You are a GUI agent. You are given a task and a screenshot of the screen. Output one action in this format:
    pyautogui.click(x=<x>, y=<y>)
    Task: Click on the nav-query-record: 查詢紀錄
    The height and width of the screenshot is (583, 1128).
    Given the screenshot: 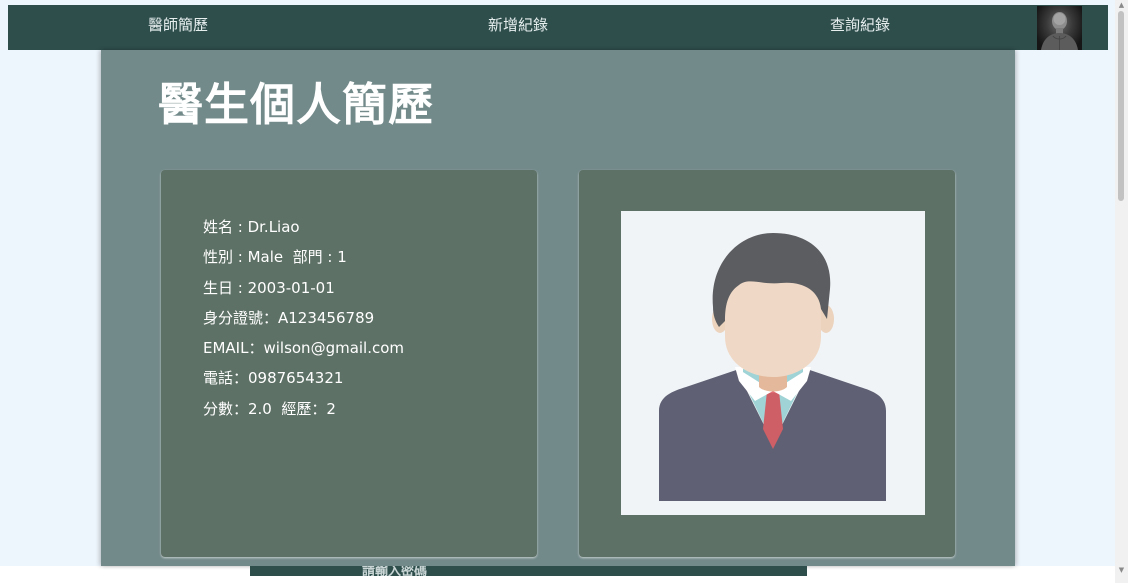 What is the action you would take?
    pyautogui.click(x=860, y=26)
    